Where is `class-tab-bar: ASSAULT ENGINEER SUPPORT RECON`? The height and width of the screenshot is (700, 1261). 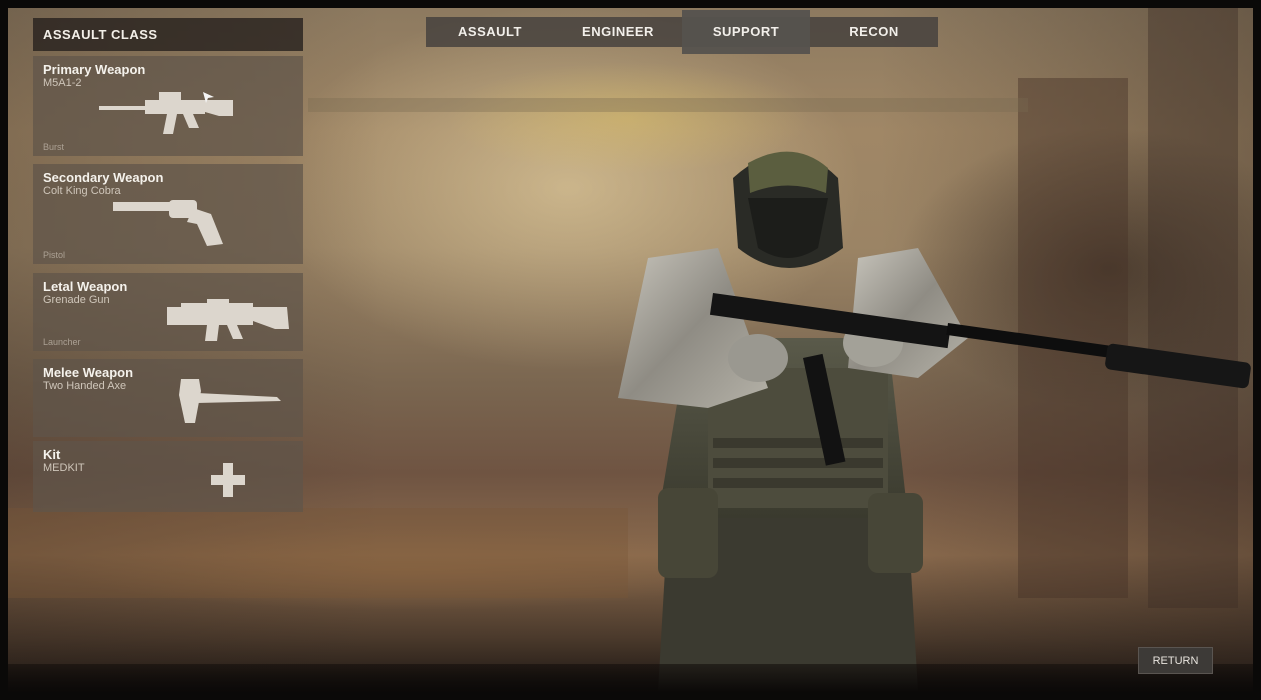 class-tab-bar: ASSAULT ENGINEER SUPPORT RECON is located at coordinates (682, 32).